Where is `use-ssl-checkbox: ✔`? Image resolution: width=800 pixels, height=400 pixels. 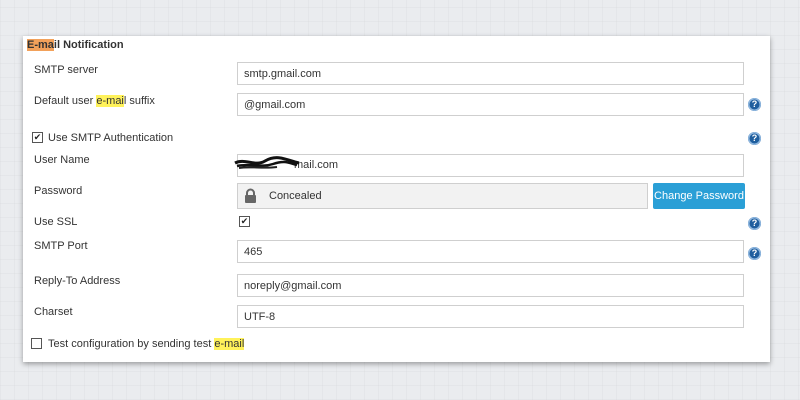
use-ssl-checkbox: ✔ is located at coordinates (244, 221).